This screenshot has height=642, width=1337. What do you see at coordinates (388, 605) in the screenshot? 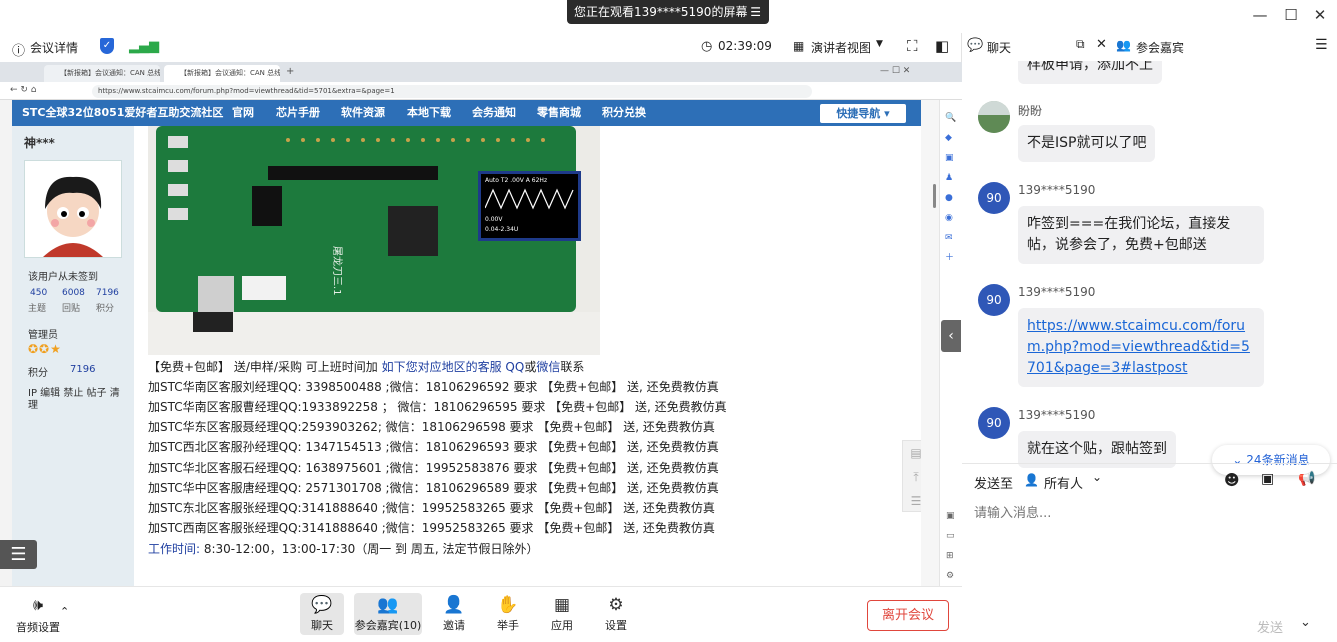
I see `participants-icon: 👥` at bounding box center [388, 605].